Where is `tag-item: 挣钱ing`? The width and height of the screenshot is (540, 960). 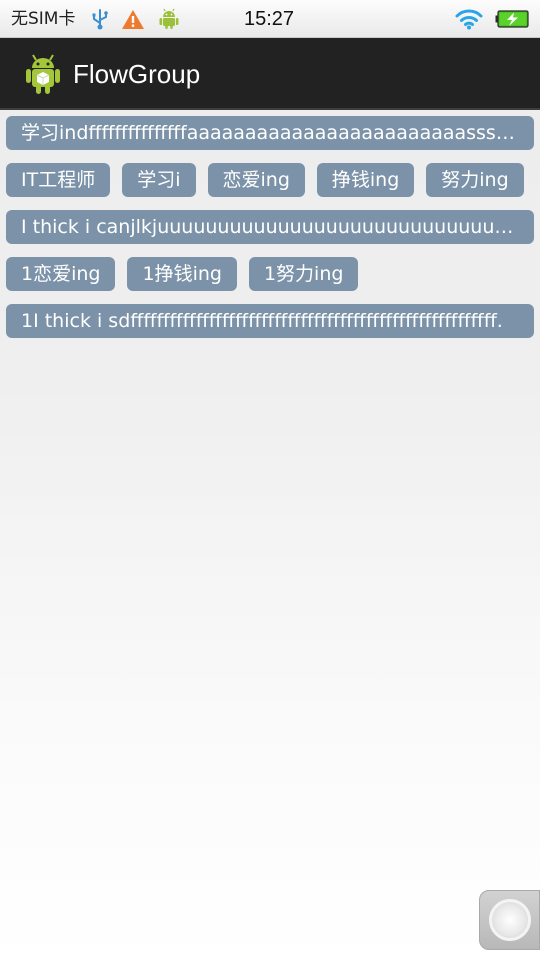 tag-item: 挣钱ing is located at coordinates (365, 180).